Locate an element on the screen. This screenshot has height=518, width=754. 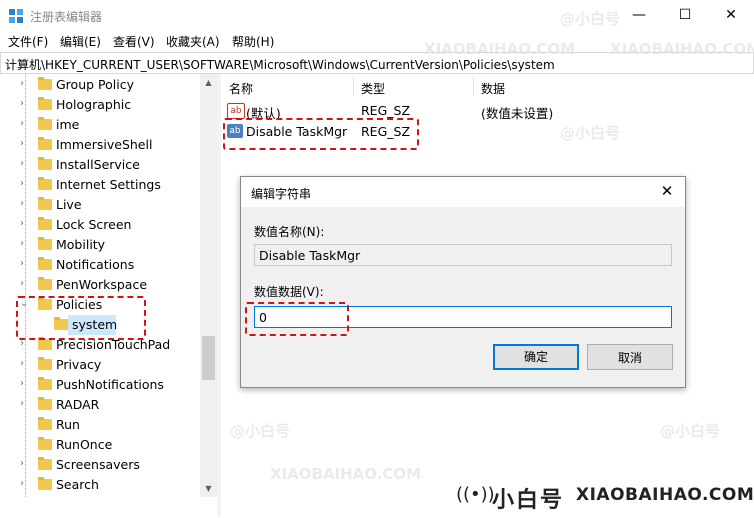
menu-view: 查看(V) is located at coordinates (134, 41).